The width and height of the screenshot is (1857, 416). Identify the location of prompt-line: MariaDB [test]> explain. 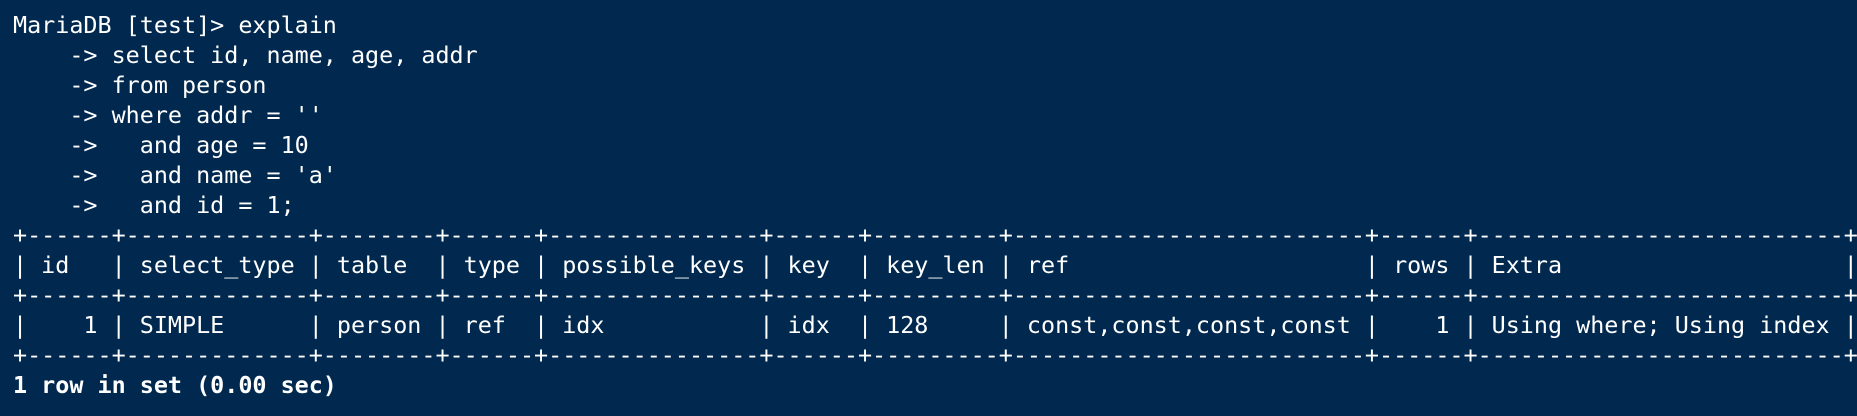
(175, 25).